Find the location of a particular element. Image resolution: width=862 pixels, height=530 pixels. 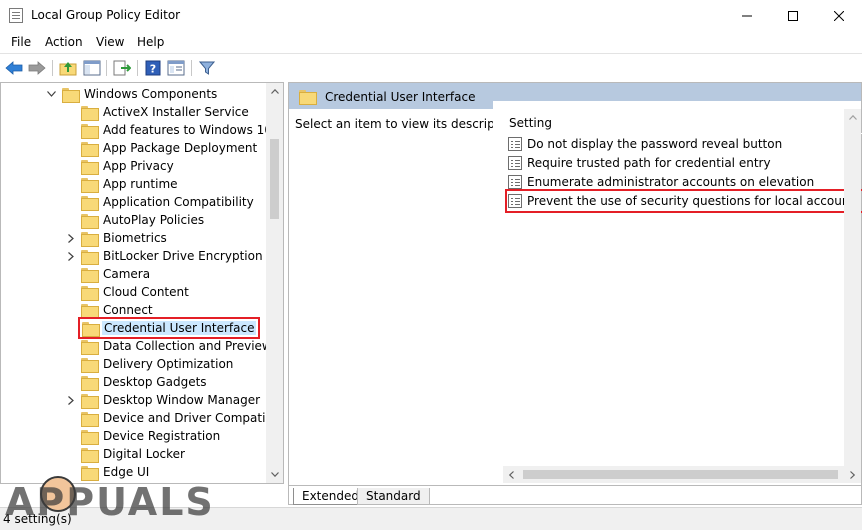

chevron-up-icon is located at coordinates (852, 117).